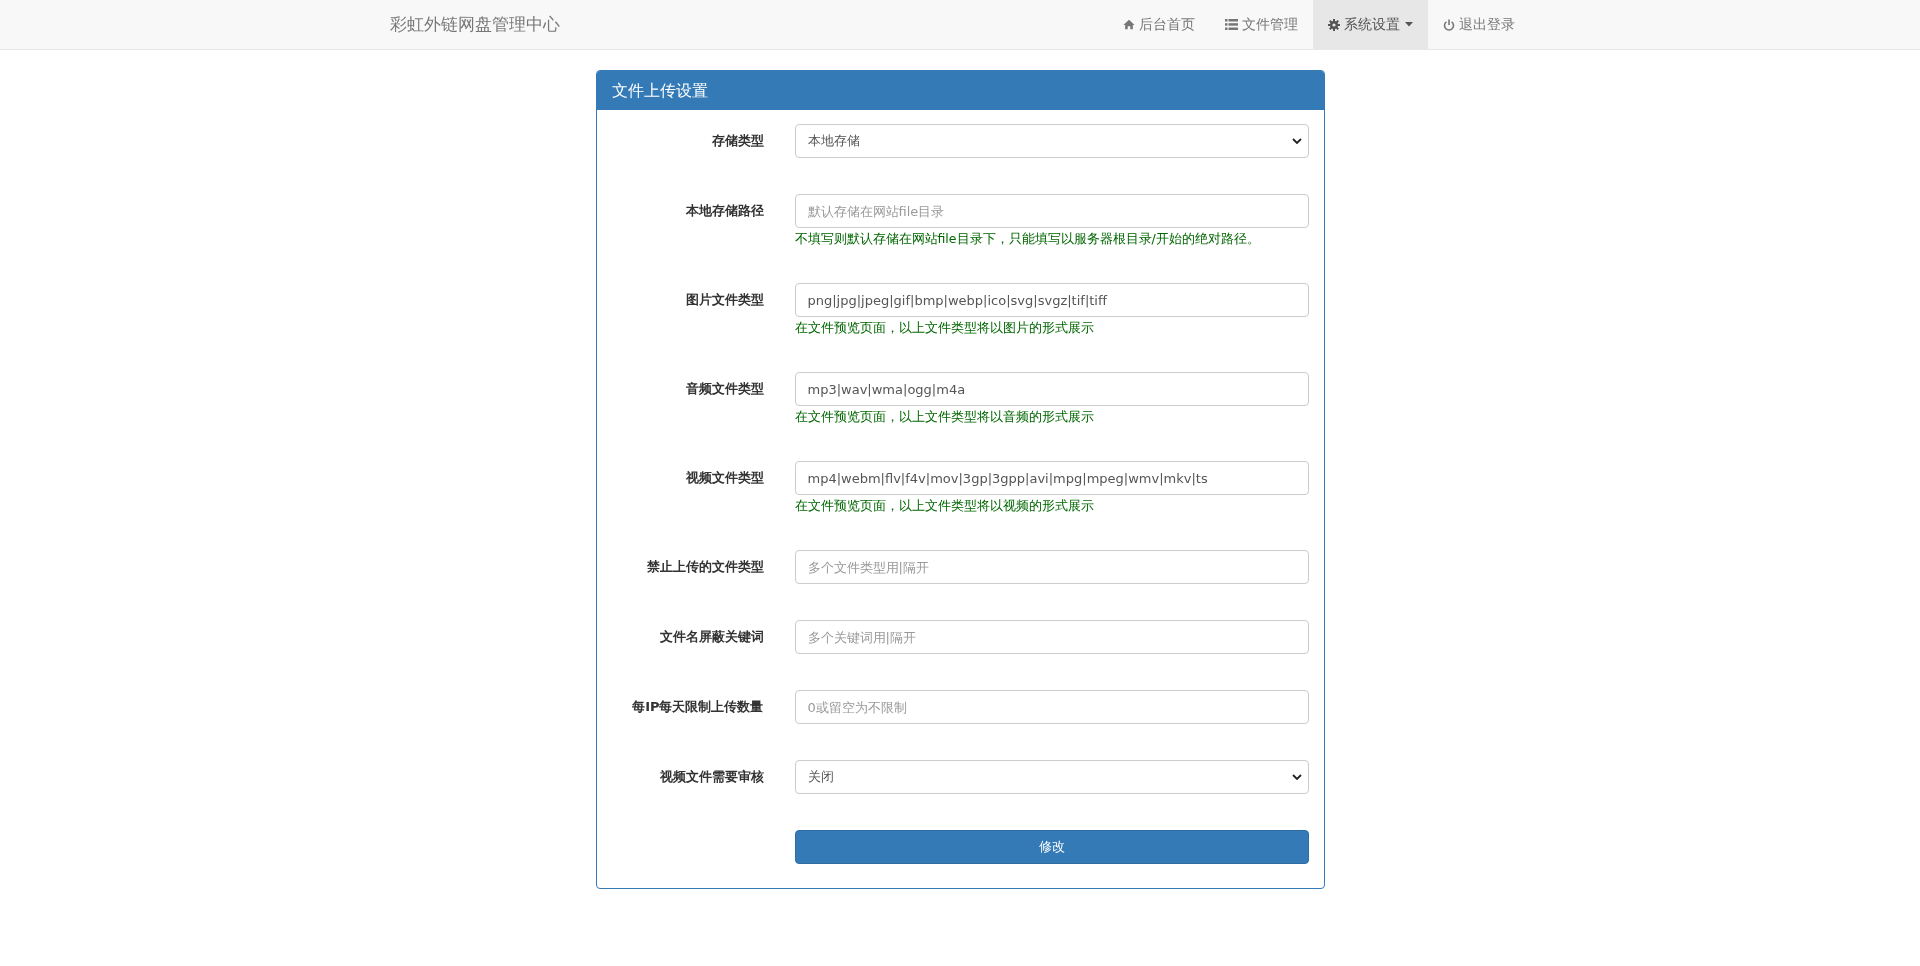  I want to click on submit-button: 修改, so click(1051, 847).